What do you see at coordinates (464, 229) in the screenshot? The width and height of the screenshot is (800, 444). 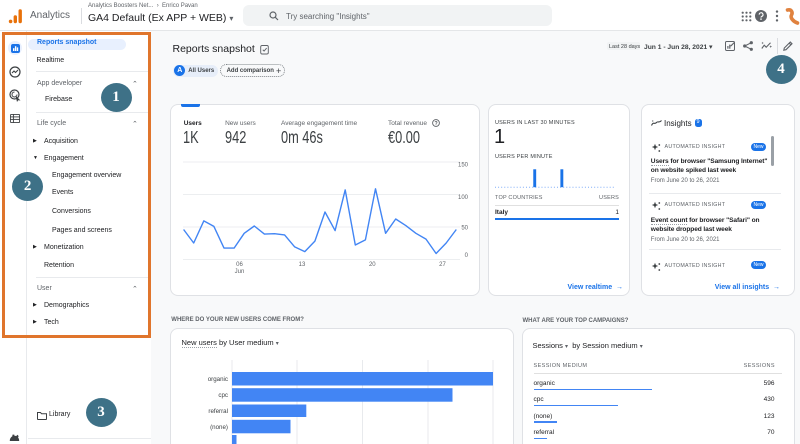 I see `svg-text: 50` at bounding box center [464, 229].